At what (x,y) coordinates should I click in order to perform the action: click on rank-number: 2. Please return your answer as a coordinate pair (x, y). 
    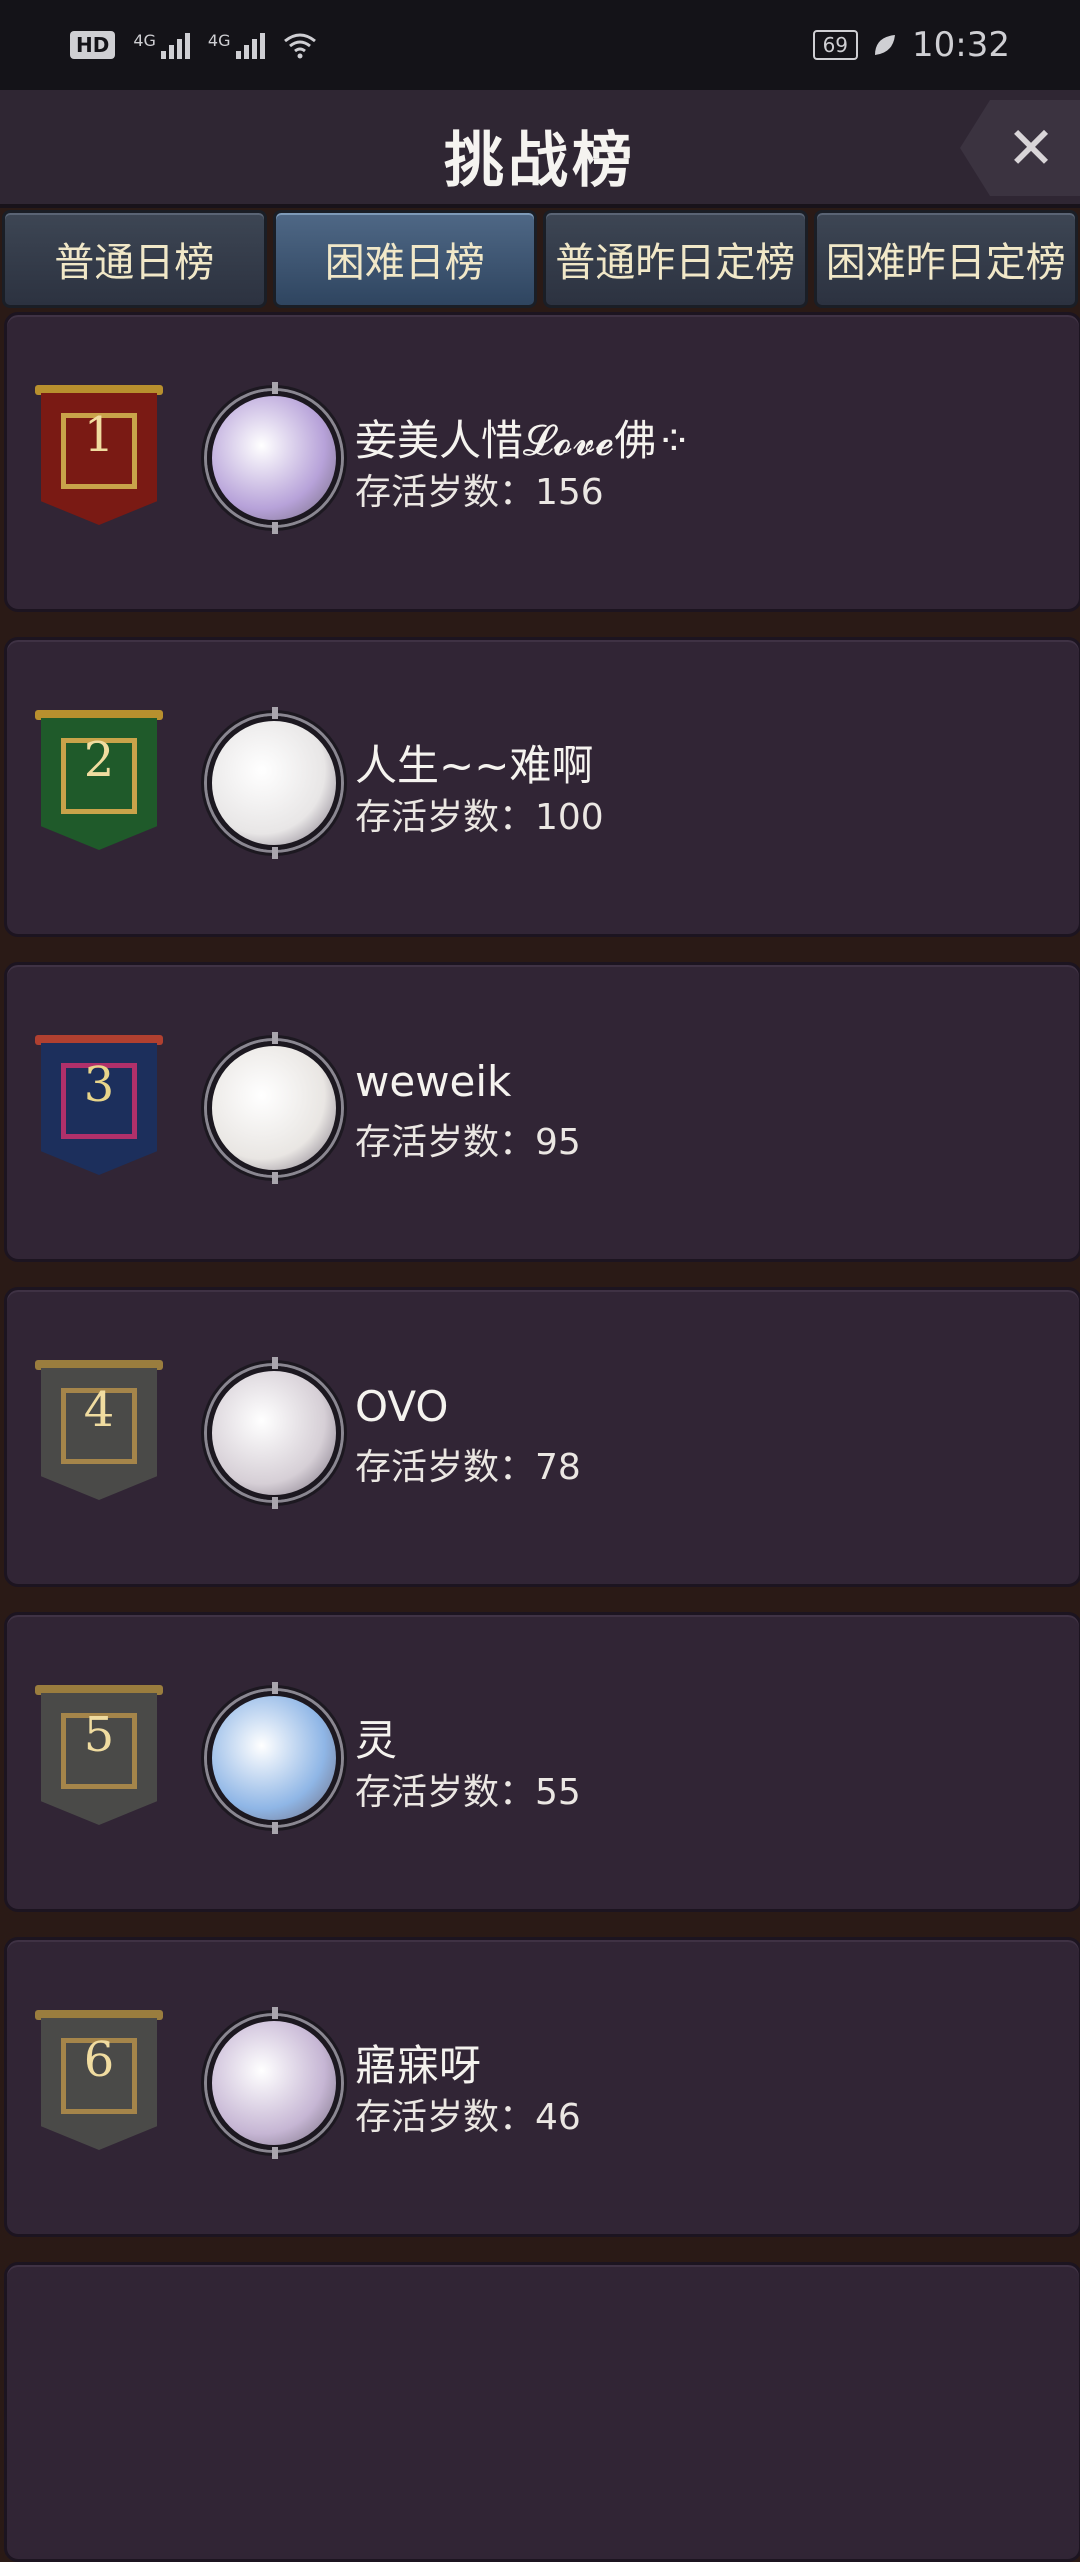
    Looking at the image, I should click on (99, 760).